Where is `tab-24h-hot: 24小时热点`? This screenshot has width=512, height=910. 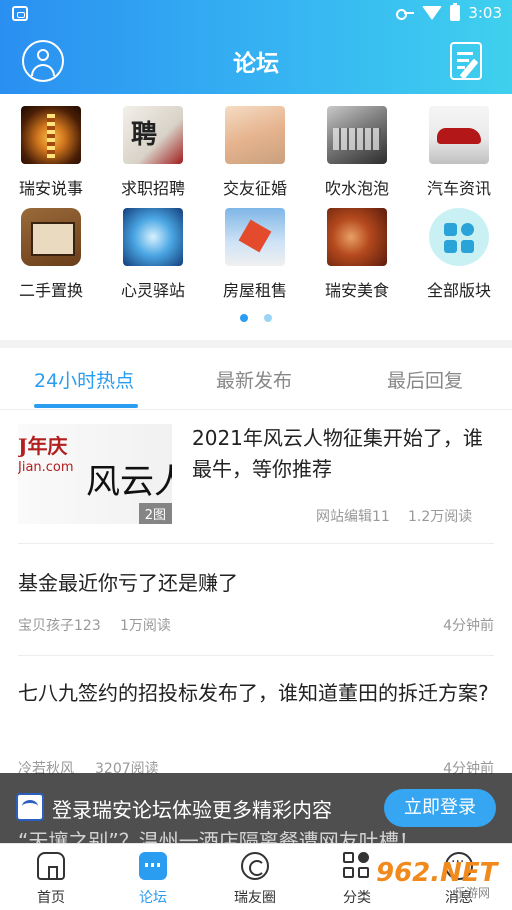
tab-24h-hot: 24小时热点 is located at coordinates (84, 379).